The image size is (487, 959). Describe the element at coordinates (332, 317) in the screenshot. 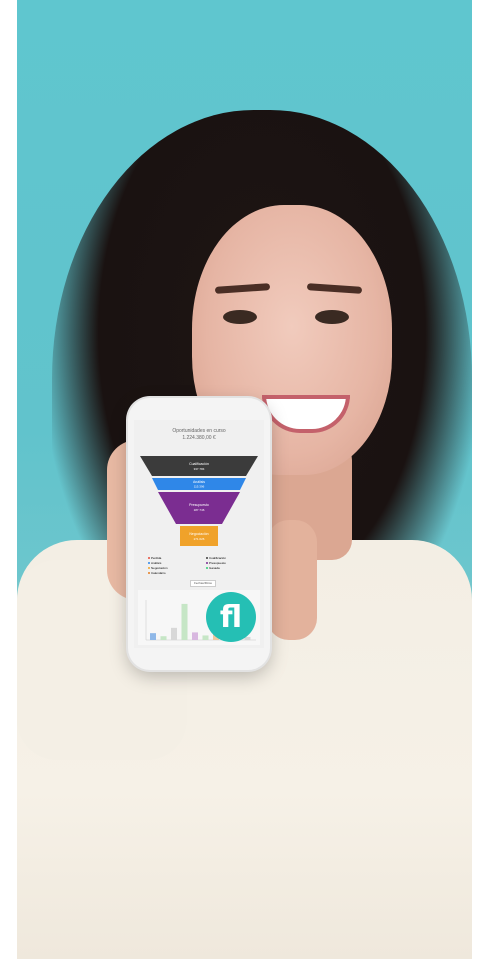

I see `right-eye` at that location.